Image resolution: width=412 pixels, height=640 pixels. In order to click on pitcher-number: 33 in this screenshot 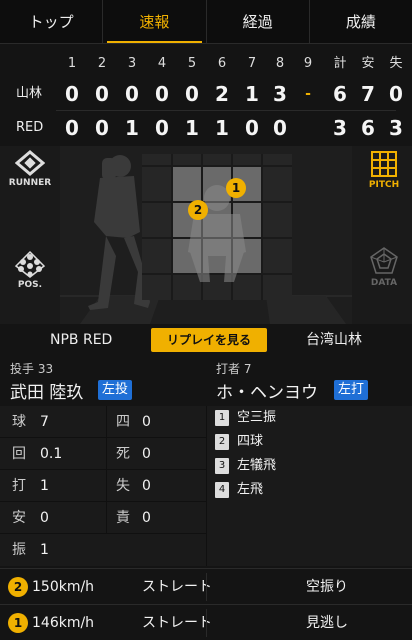, I will do `click(45, 369)`.